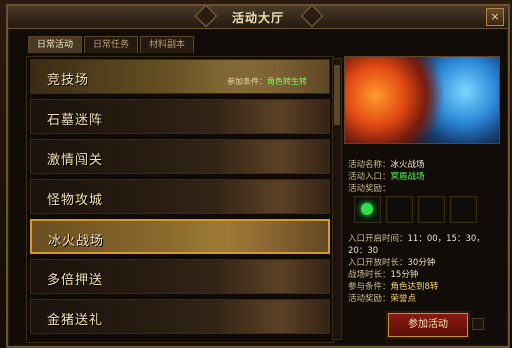 The image size is (512, 348). What do you see at coordinates (369, 165) in the screenshot?
I see `activity-name-label: 活动名称：` at bounding box center [369, 165].